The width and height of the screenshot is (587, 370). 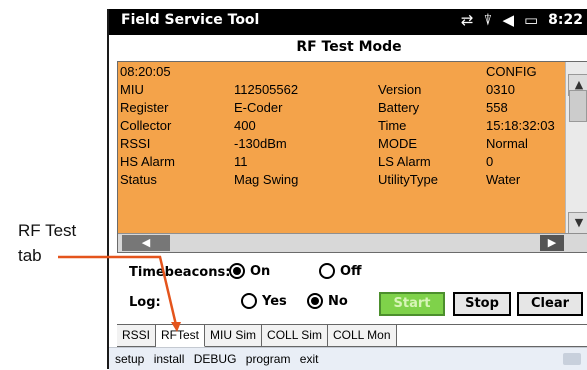 What do you see at coordinates (408, 179) in the screenshot?
I see `grid-cell: UtilityType` at bounding box center [408, 179].